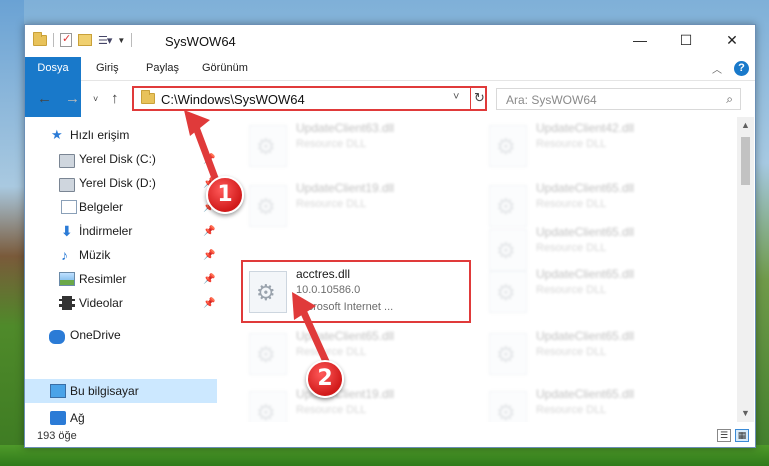  What do you see at coordinates (551, 100) in the screenshot?
I see `search-input: Ara: SysWOW64` at bounding box center [551, 100].